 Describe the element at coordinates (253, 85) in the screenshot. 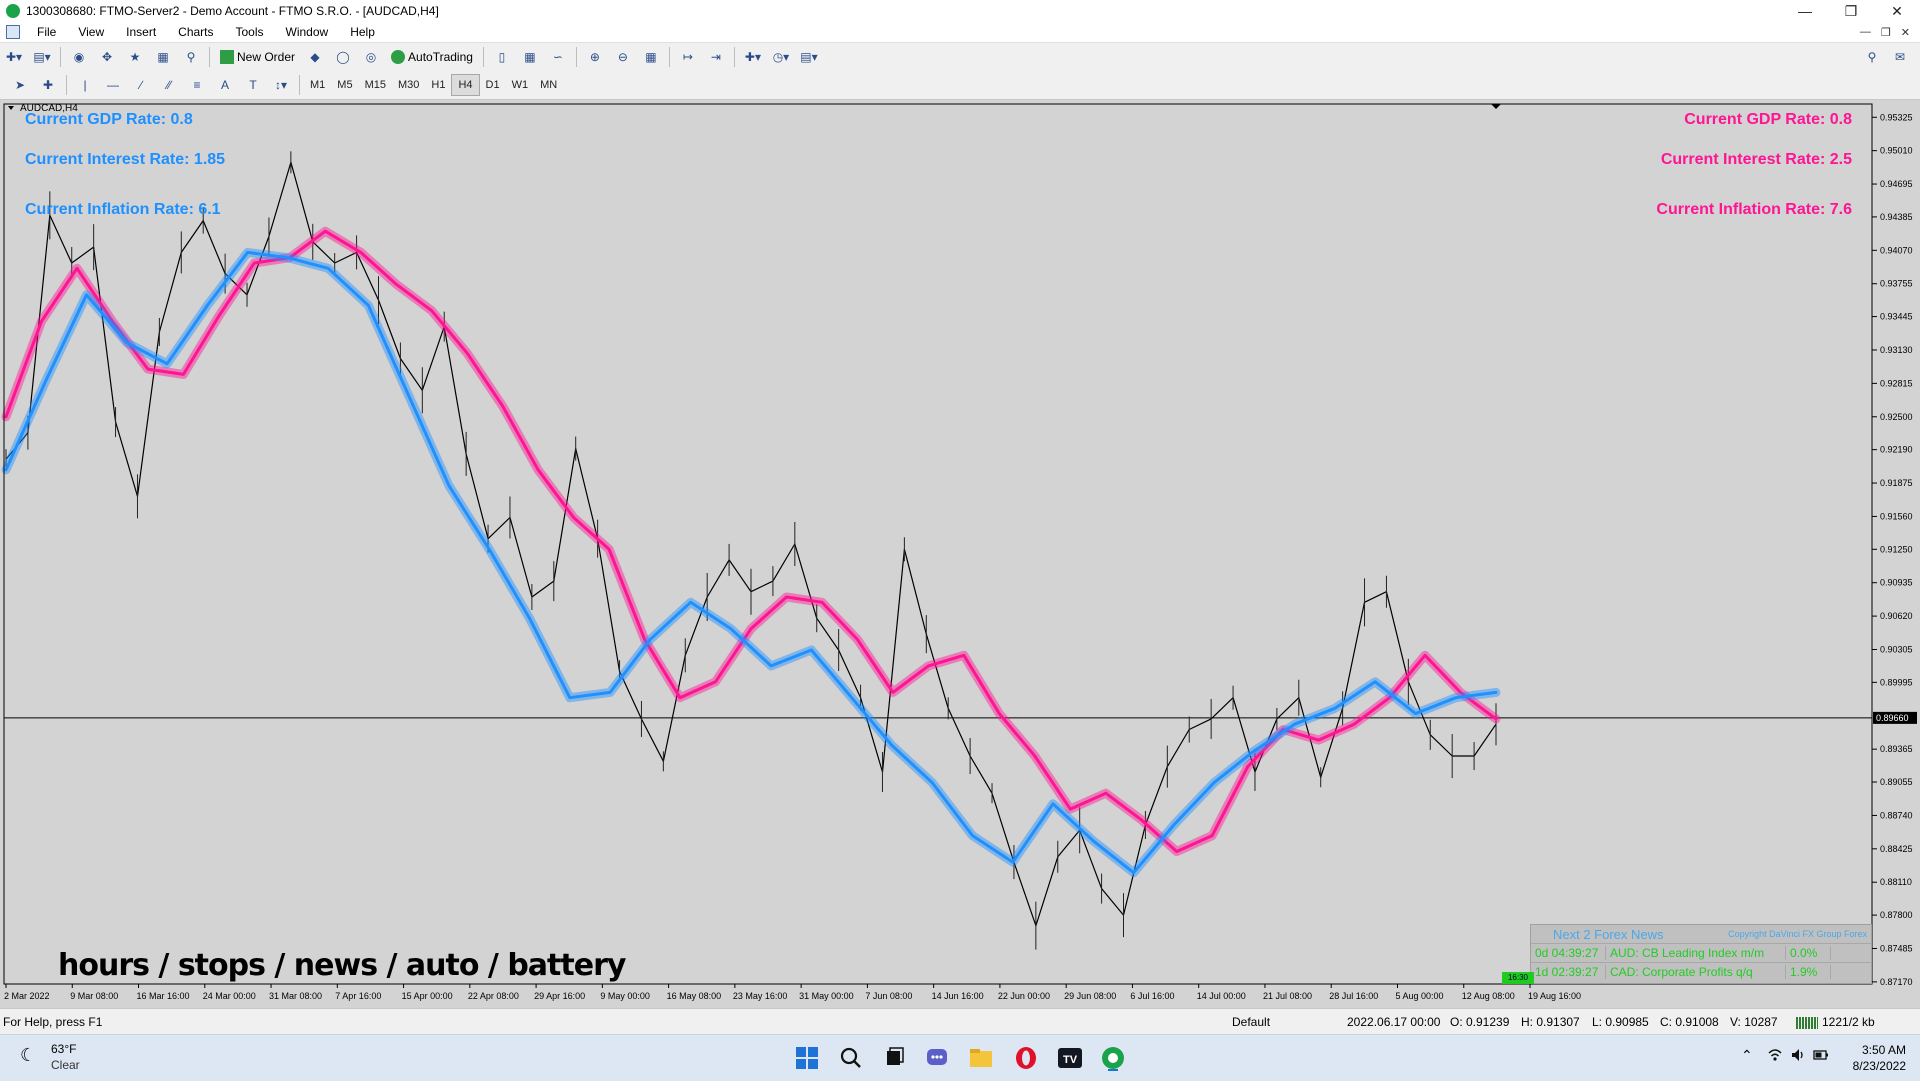

I see `text-label-icon: T` at that location.